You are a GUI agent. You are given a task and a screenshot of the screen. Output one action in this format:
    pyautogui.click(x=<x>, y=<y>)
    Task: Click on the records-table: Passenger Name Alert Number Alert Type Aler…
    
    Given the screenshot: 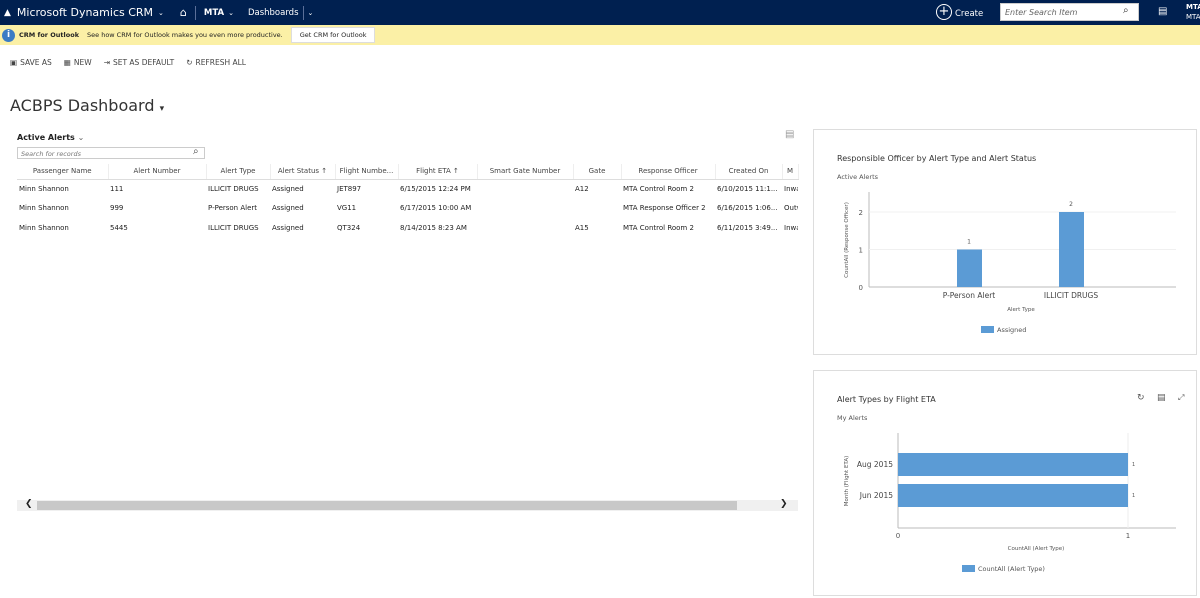 What is the action you would take?
    pyautogui.click(x=408, y=201)
    